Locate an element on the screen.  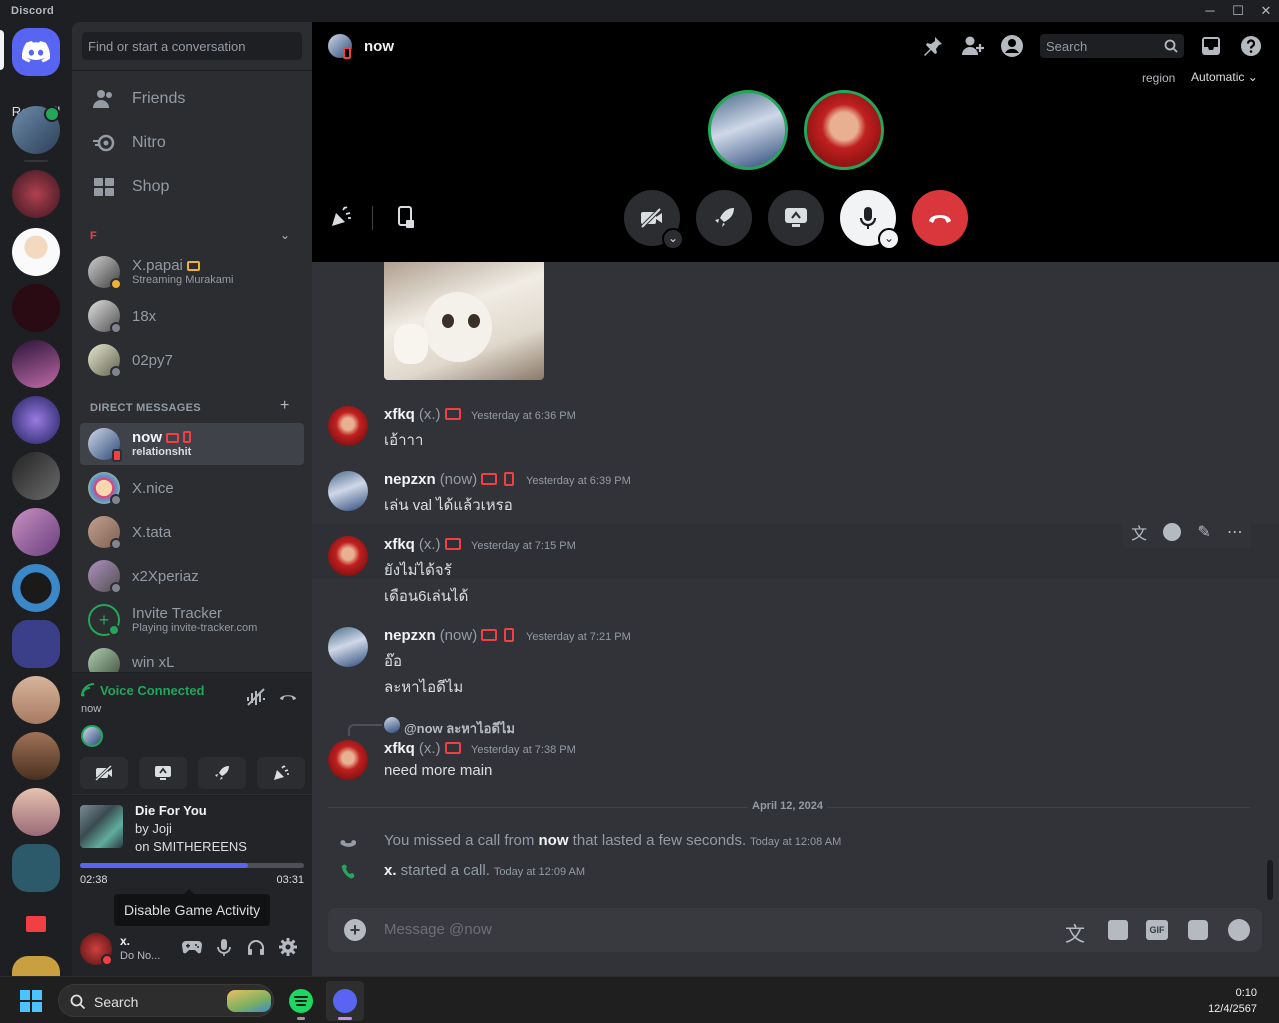
add-reaction-icon is located at coordinates (1172, 532).